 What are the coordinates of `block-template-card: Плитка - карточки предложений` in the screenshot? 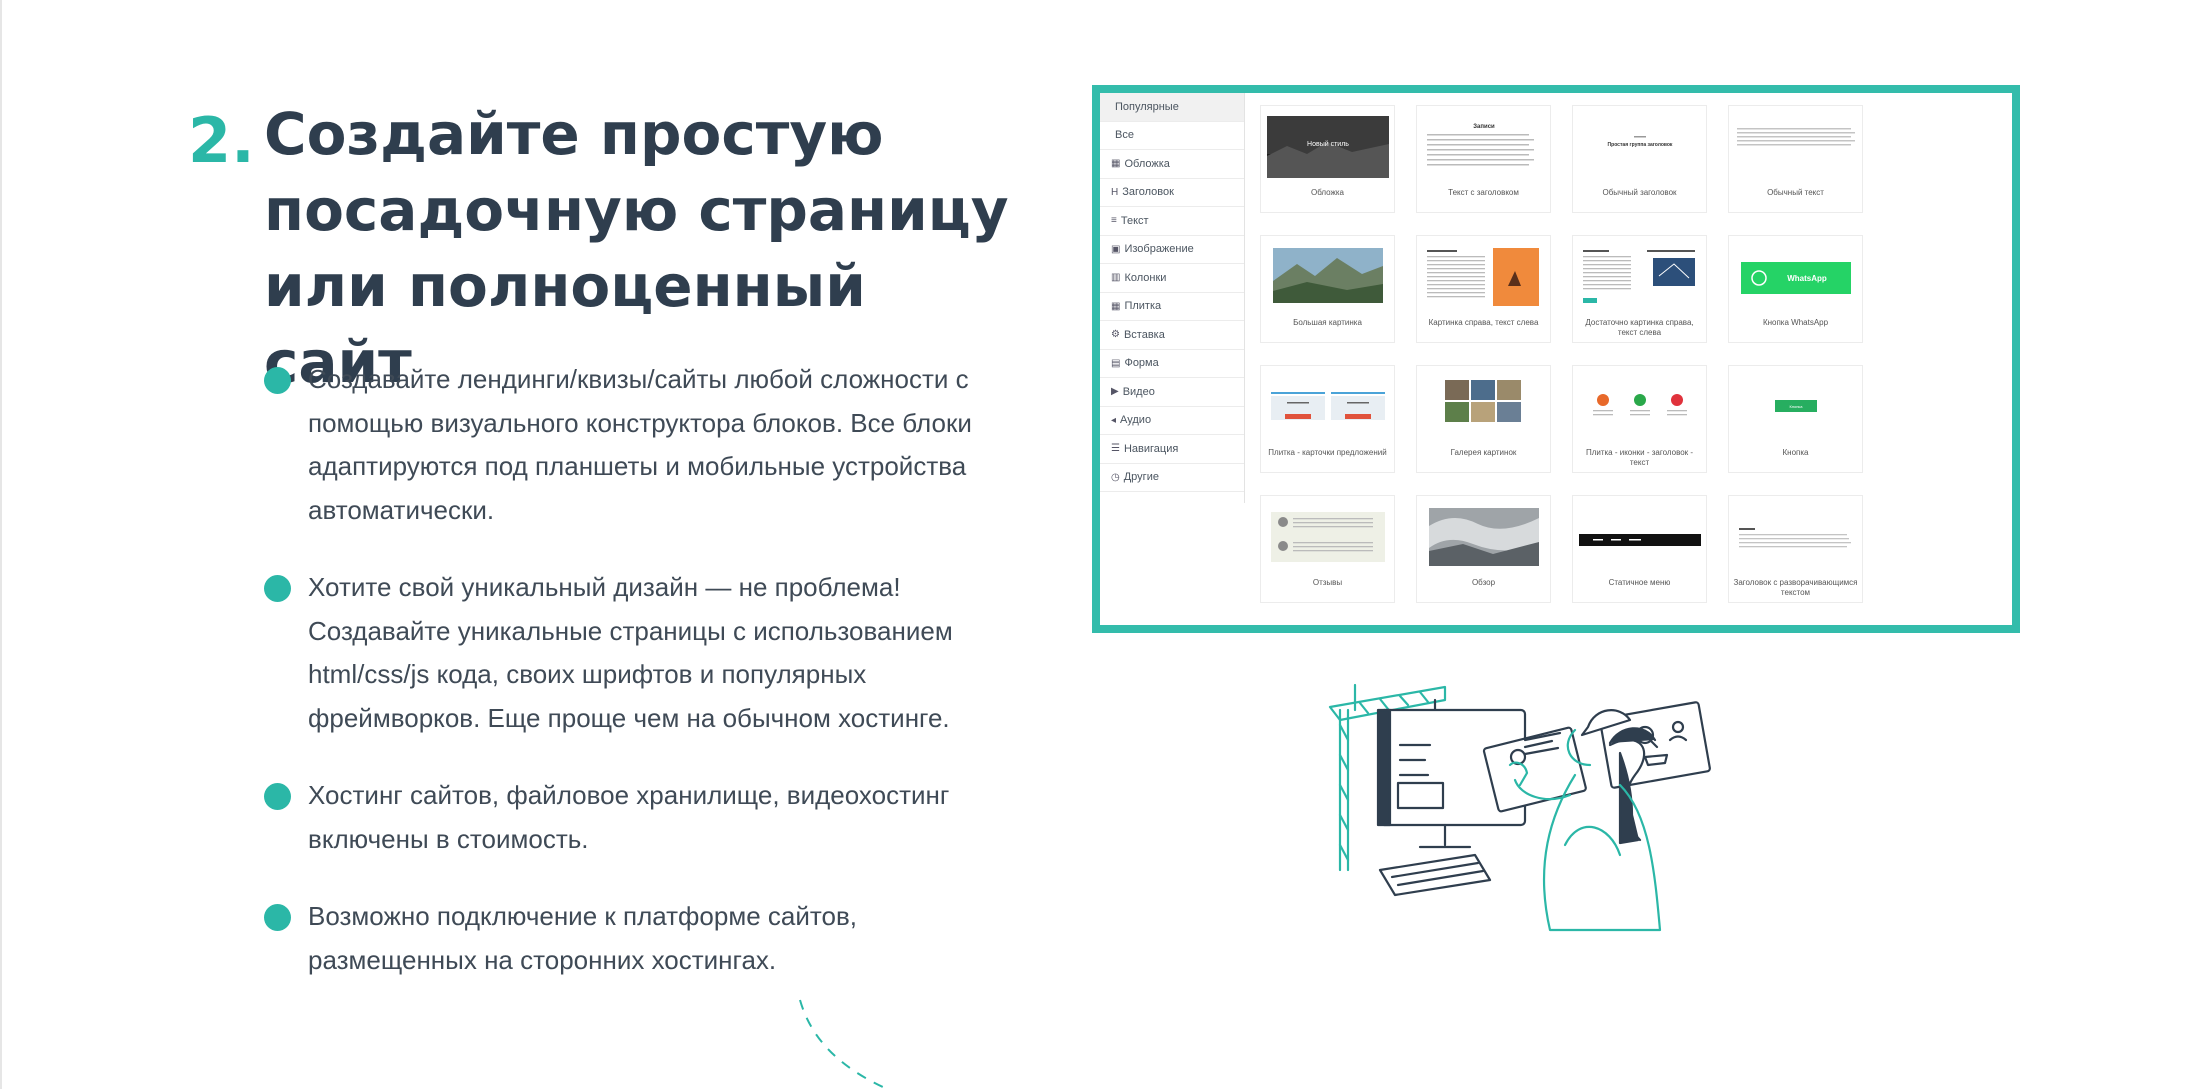 It's located at (1327, 419).